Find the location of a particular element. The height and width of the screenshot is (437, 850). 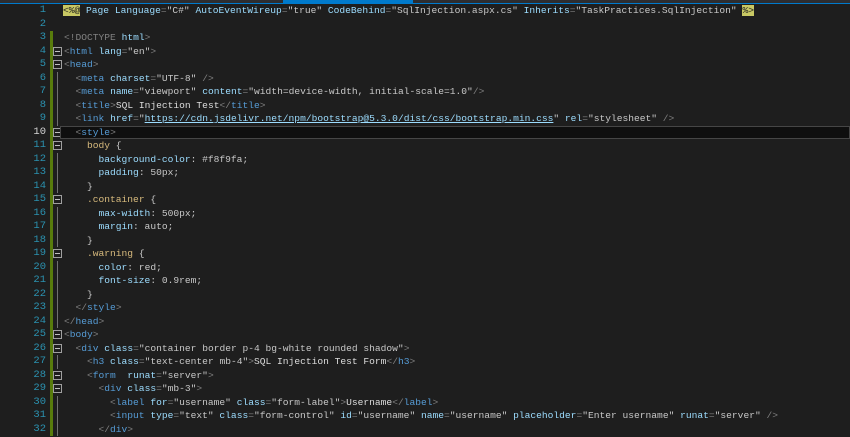

code-line: 17 margin: auto; is located at coordinates (425, 227).